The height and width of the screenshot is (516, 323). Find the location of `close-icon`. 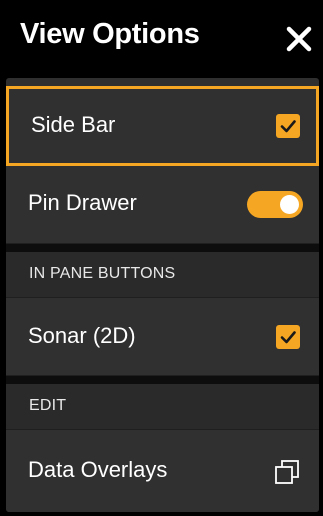

close-icon is located at coordinates (299, 39).